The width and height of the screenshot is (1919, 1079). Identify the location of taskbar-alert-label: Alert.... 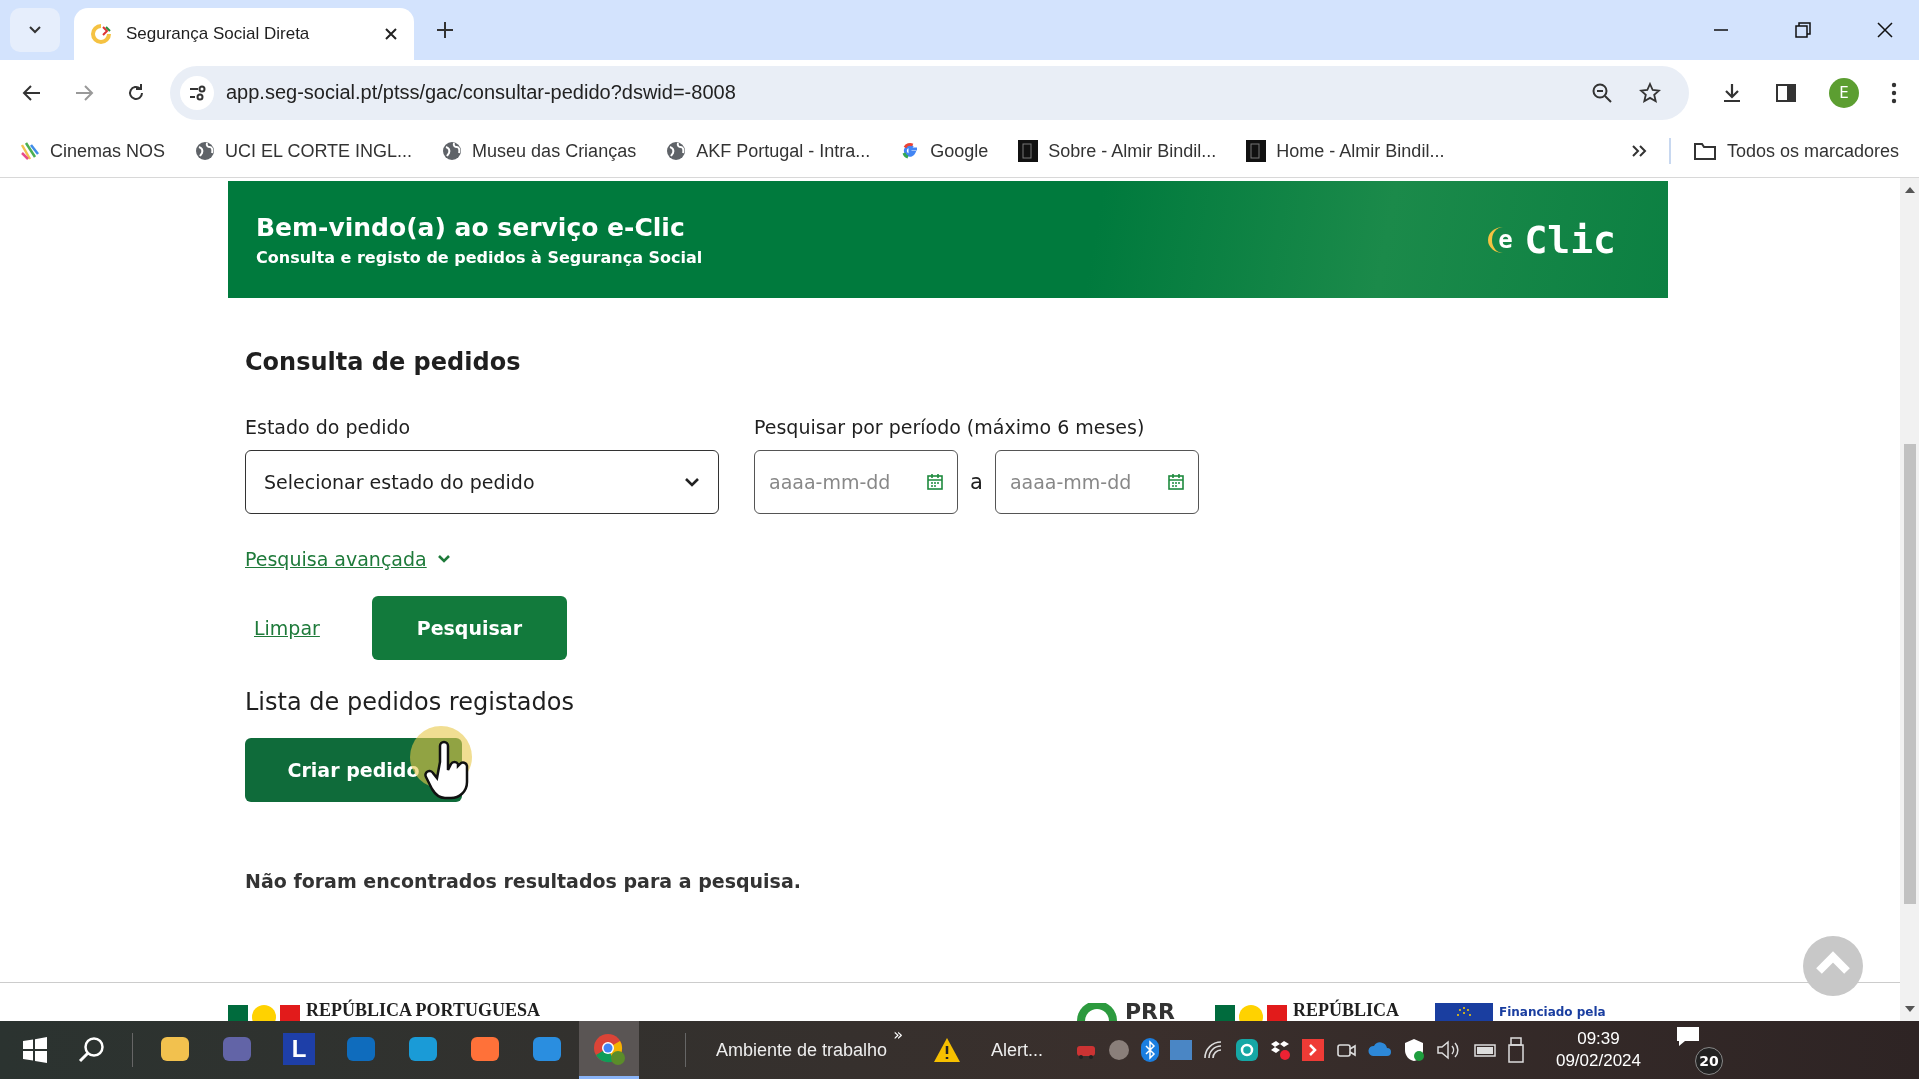
(1016, 1050).